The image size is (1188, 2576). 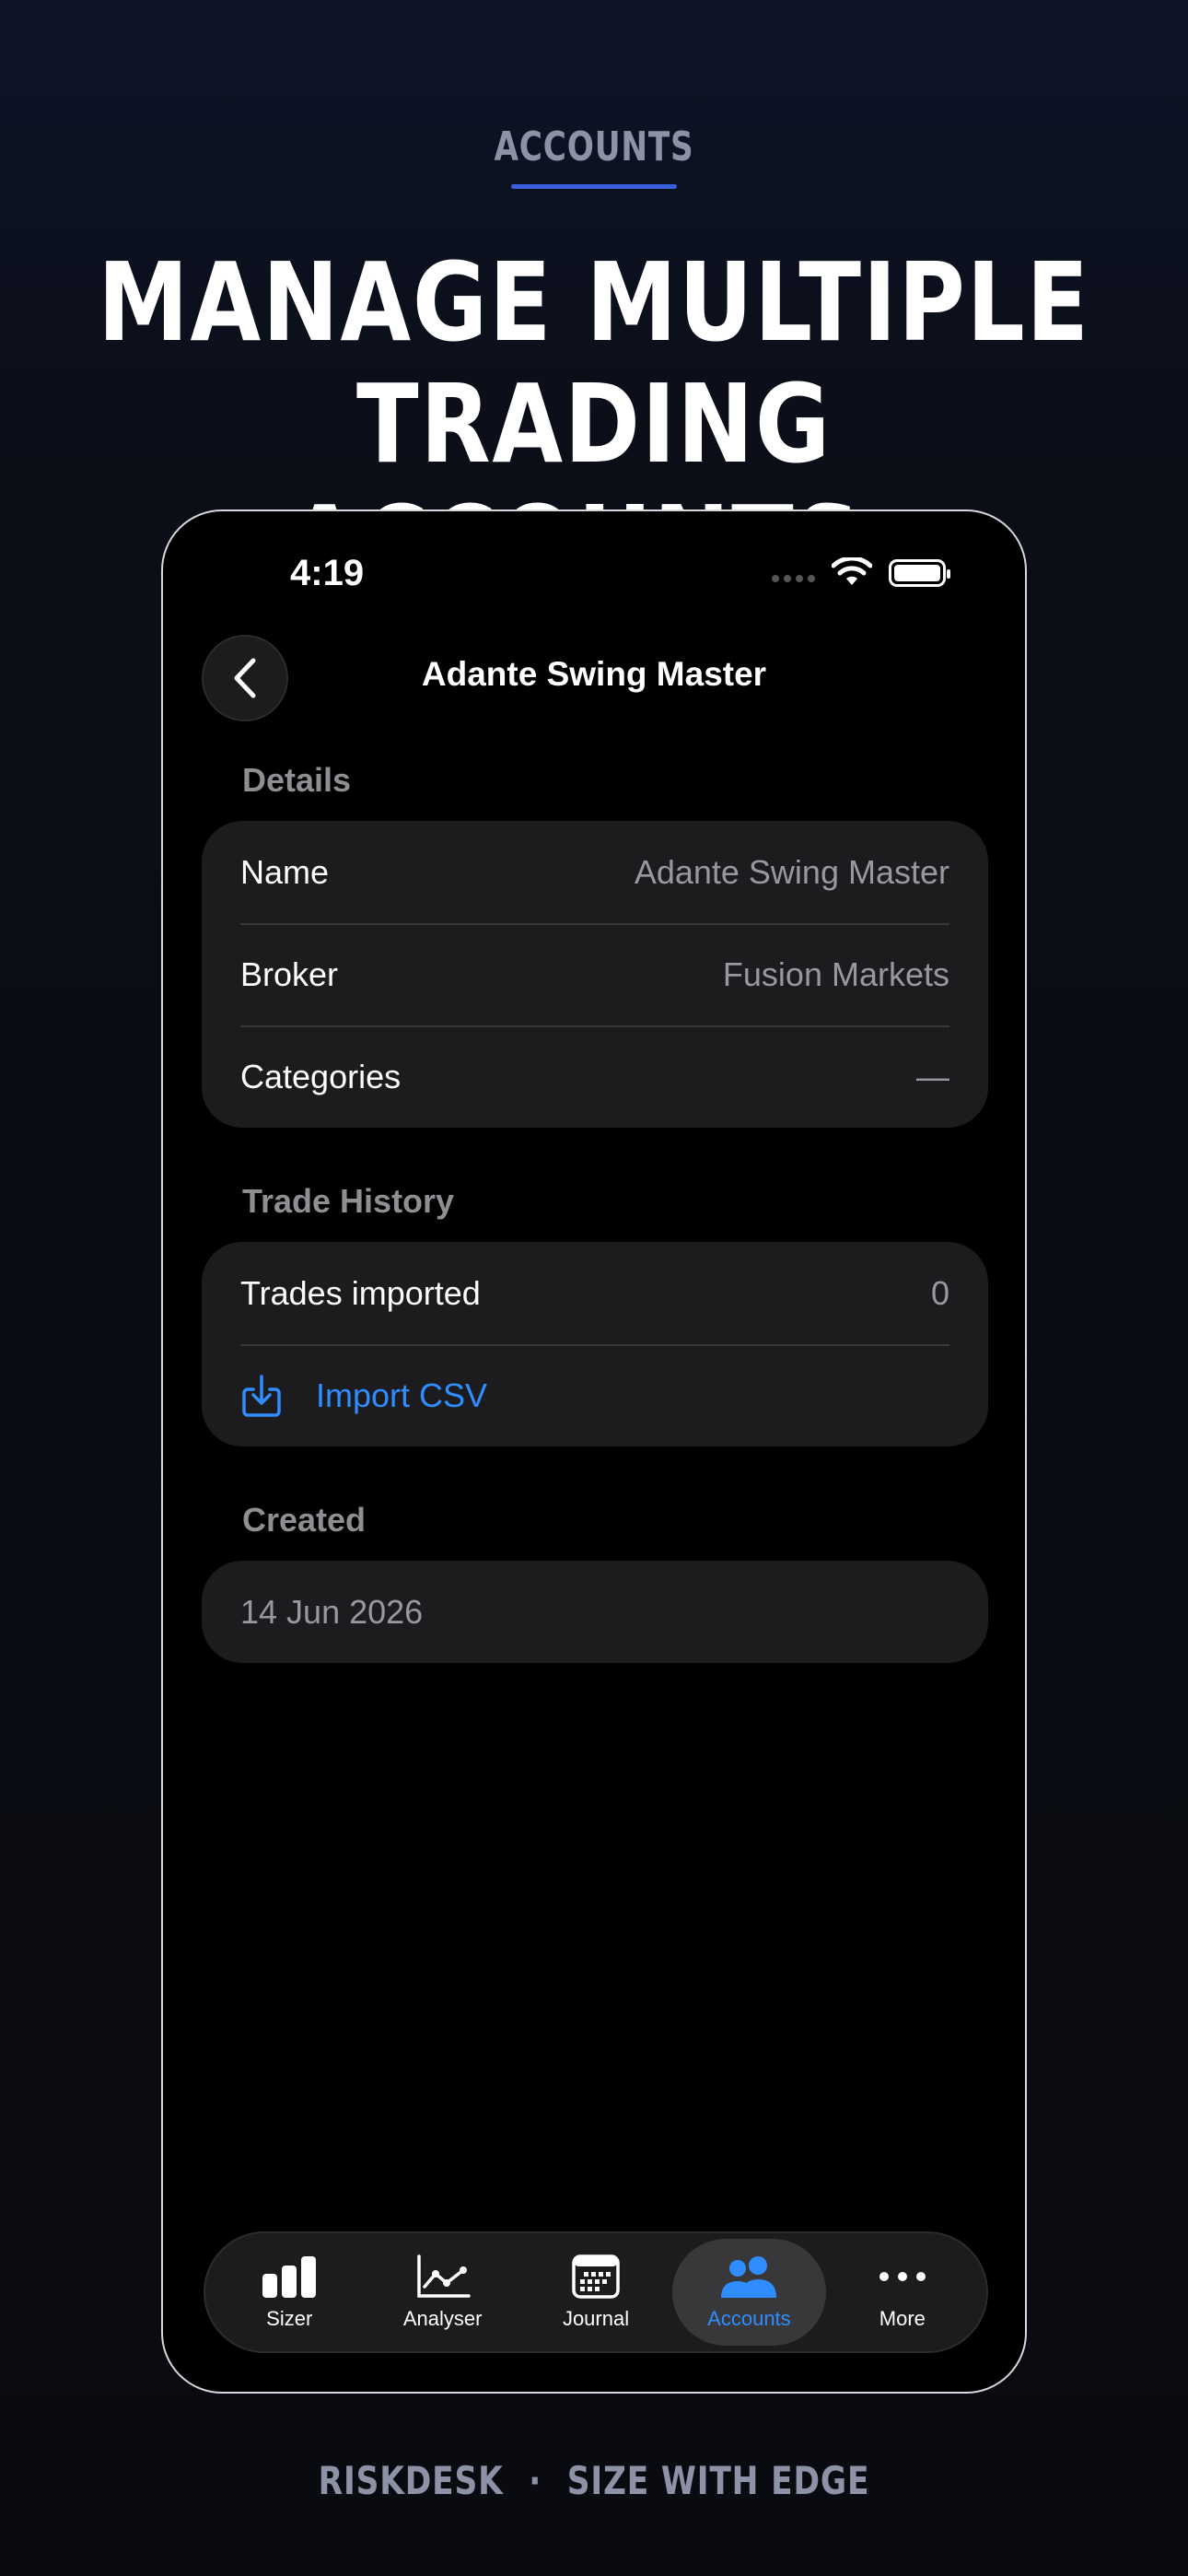 What do you see at coordinates (920, 573) in the screenshot?
I see `battery-icon` at bounding box center [920, 573].